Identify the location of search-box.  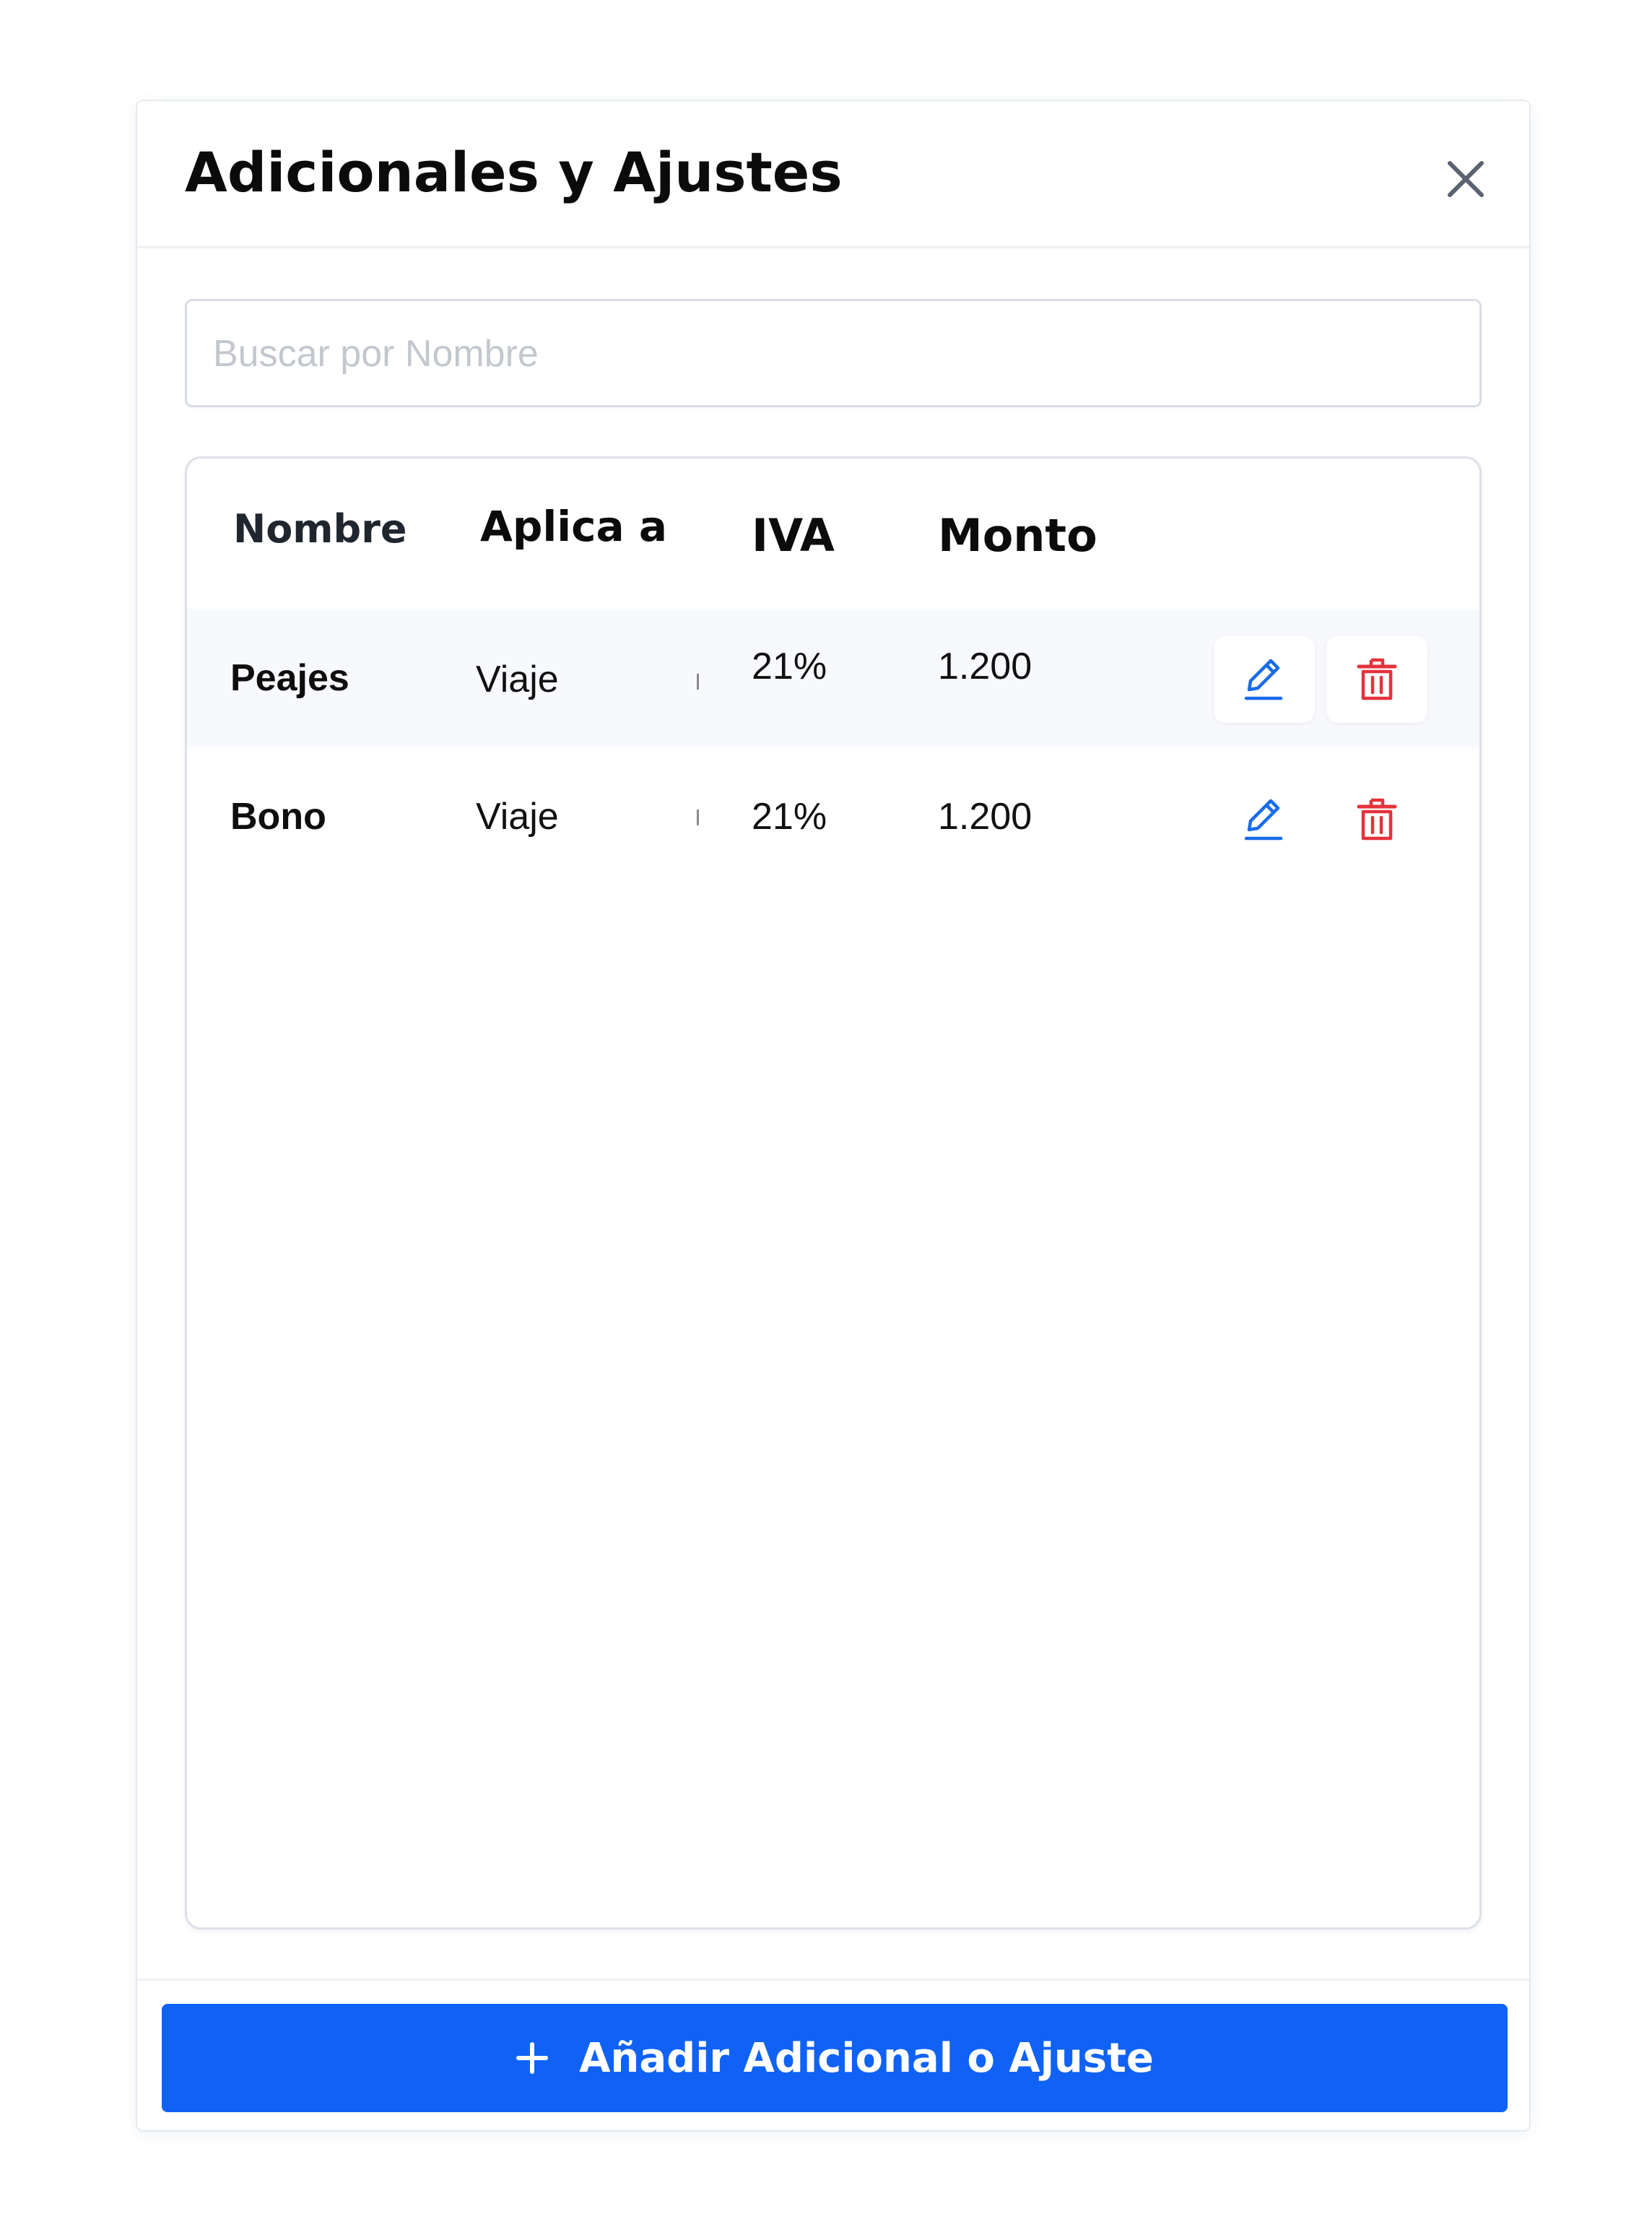
(833, 353).